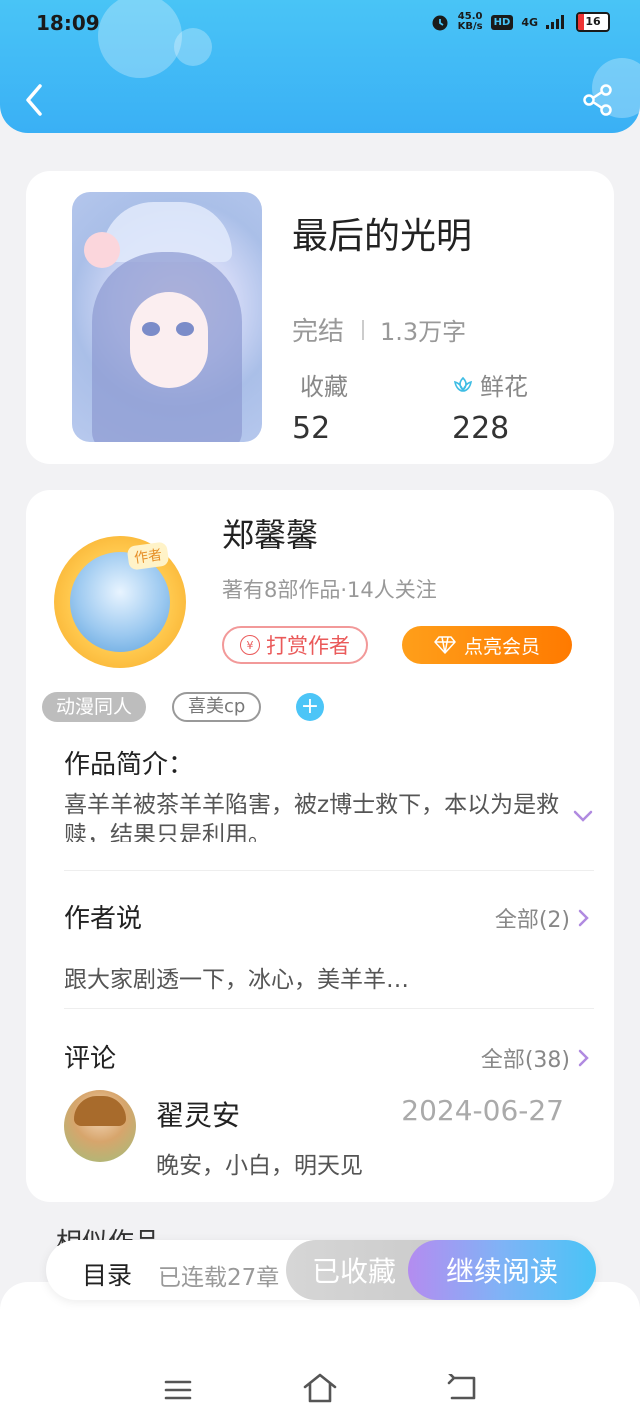 This screenshot has width=640, height=1422. Describe the element at coordinates (178, 1390) in the screenshot. I see `menu-icon` at that location.